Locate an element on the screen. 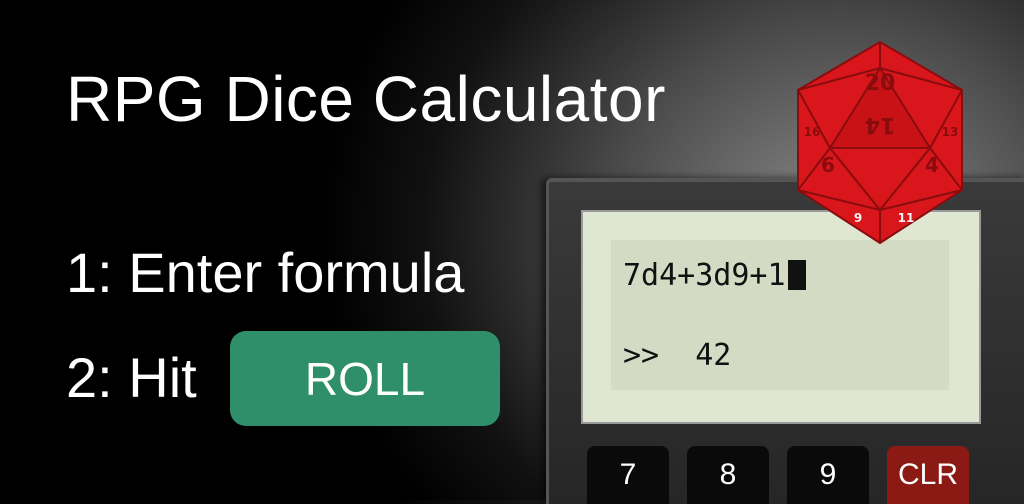 The height and width of the screenshot is (504, 1024). dice-number-lower-left: 6 is located at coordinates (828, 165).